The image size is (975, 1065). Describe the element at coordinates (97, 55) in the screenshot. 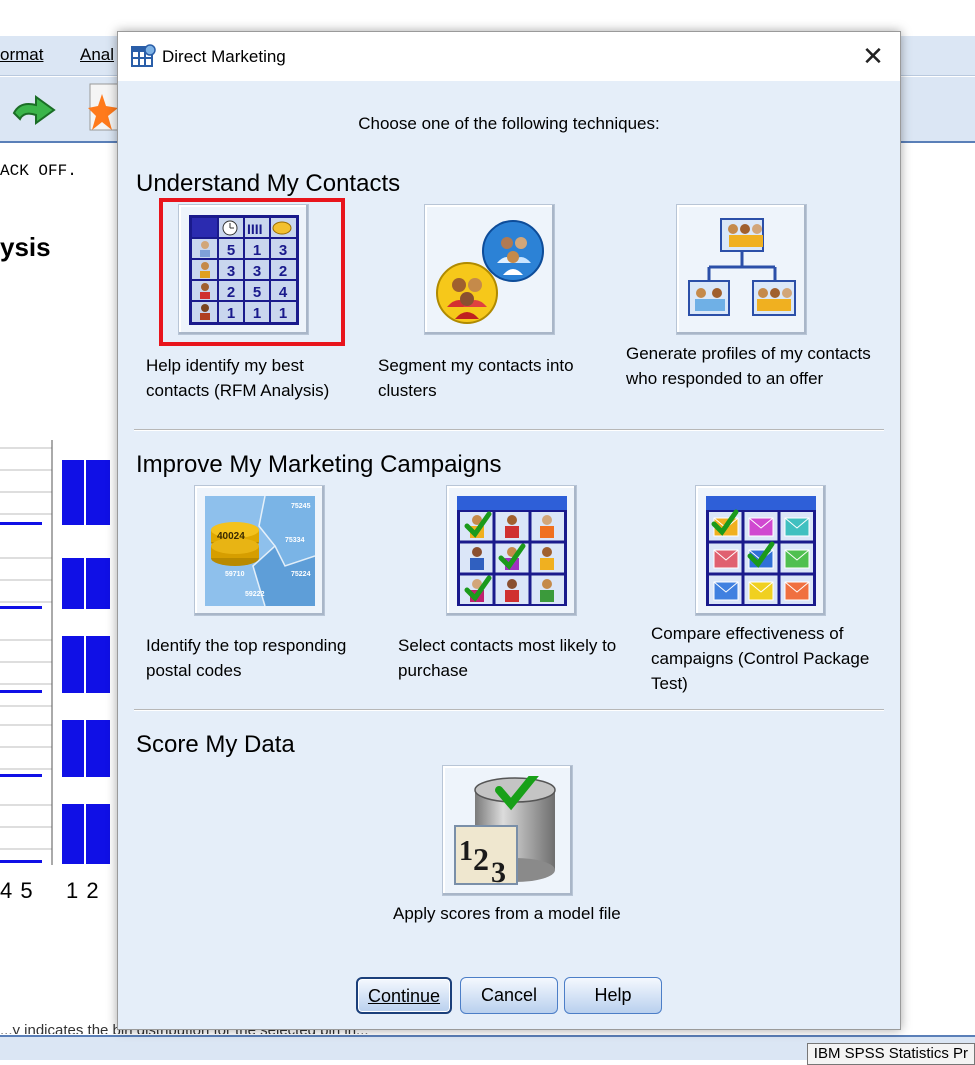

I see `menu-analyze: Anal` at that location.